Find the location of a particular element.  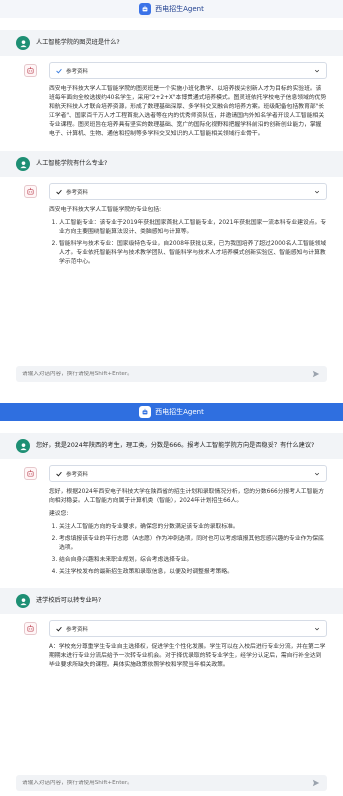

user-message-text: 进学校后可以转专业吗? is located at coordinates (69, 600).